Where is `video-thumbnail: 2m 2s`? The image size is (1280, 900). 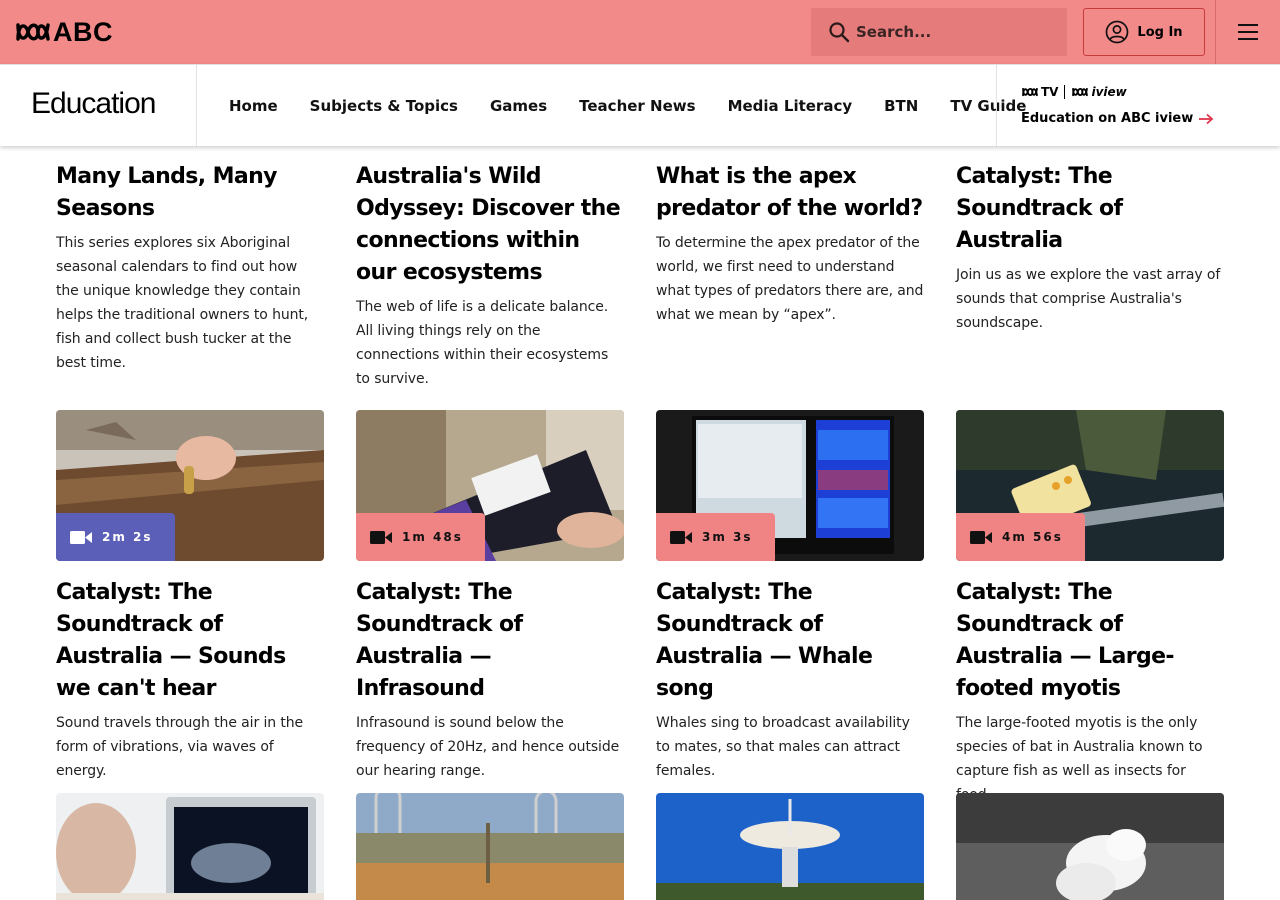
video-thumbnail: 2m 2s is located at coordinates (190, 485).